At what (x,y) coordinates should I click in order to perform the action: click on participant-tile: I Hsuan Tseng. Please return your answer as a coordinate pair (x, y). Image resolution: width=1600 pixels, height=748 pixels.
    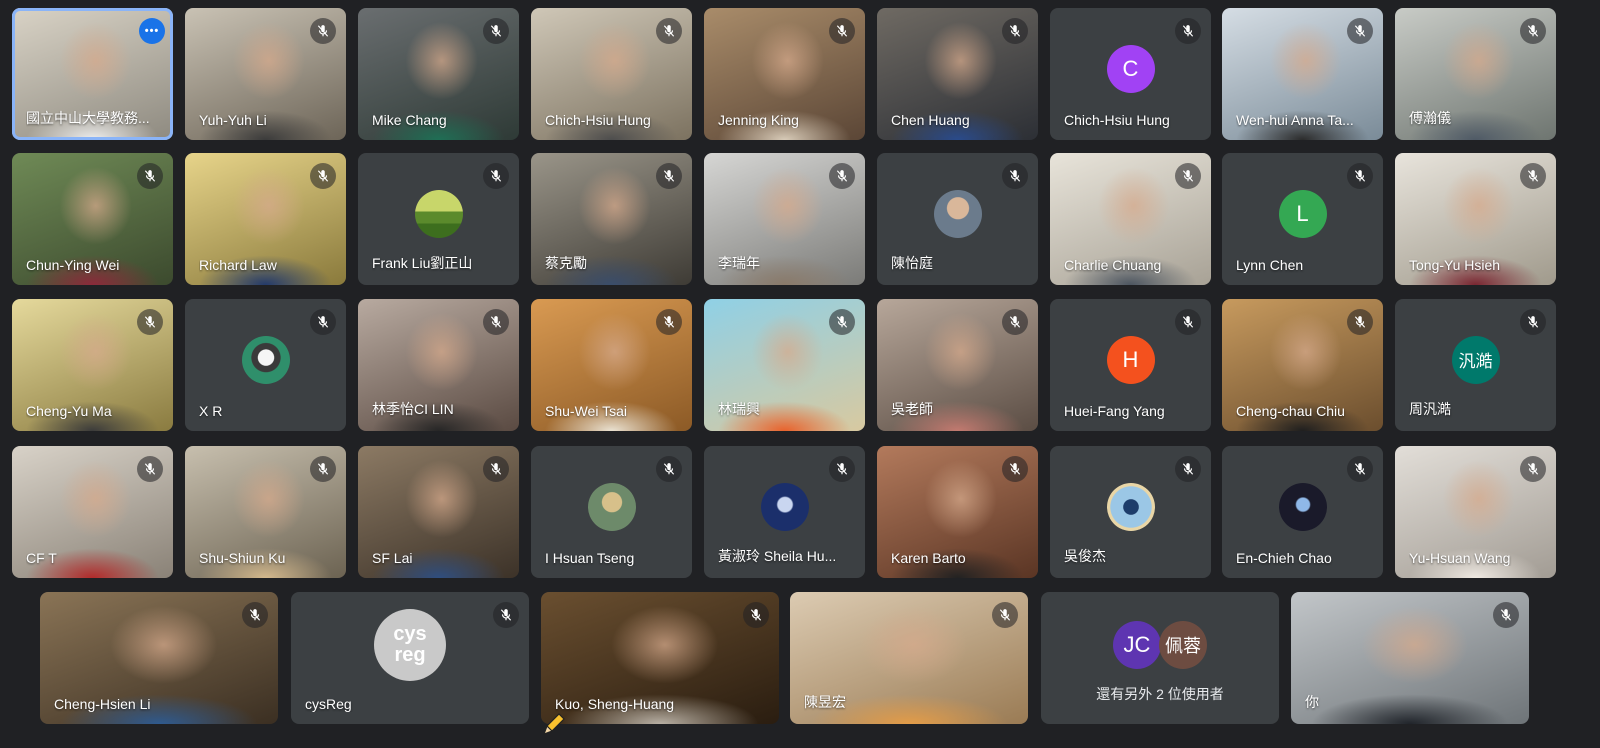
    Looking at the image, I should click on (611, 512).